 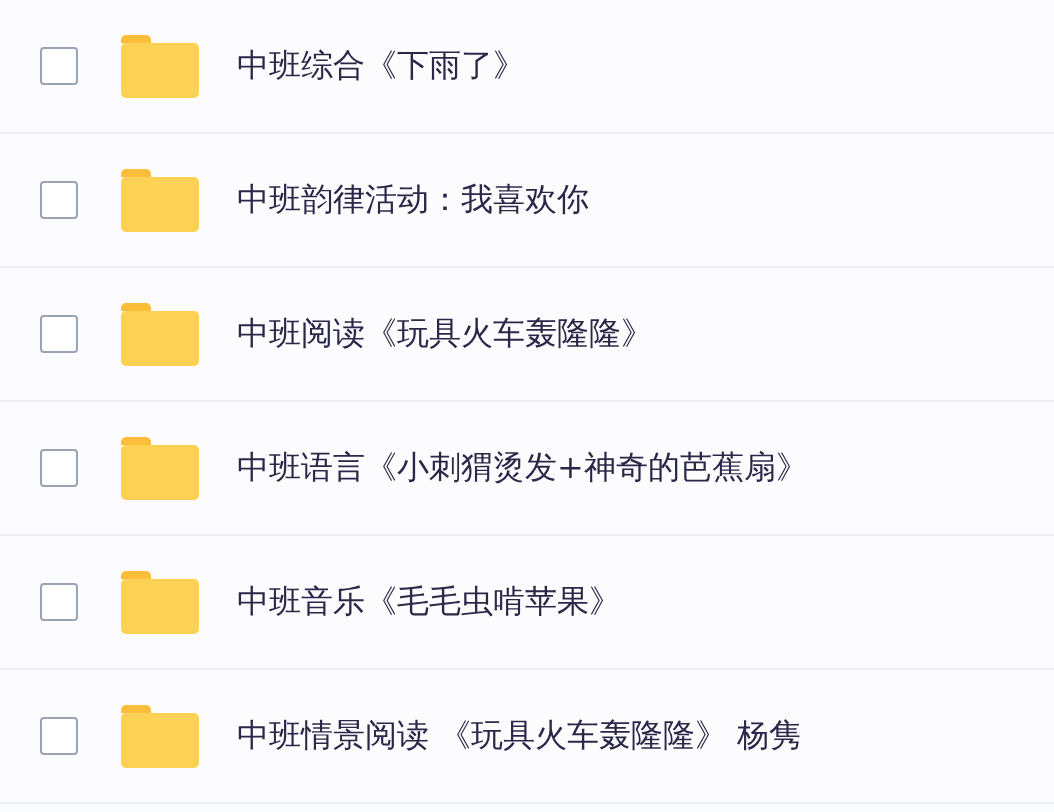 What do you see at coordinates (445, 334) in the screenshot?
I see `folder-name: 中班阅读《玩具火车轰隆隆》` at bounding box center [445, 334].